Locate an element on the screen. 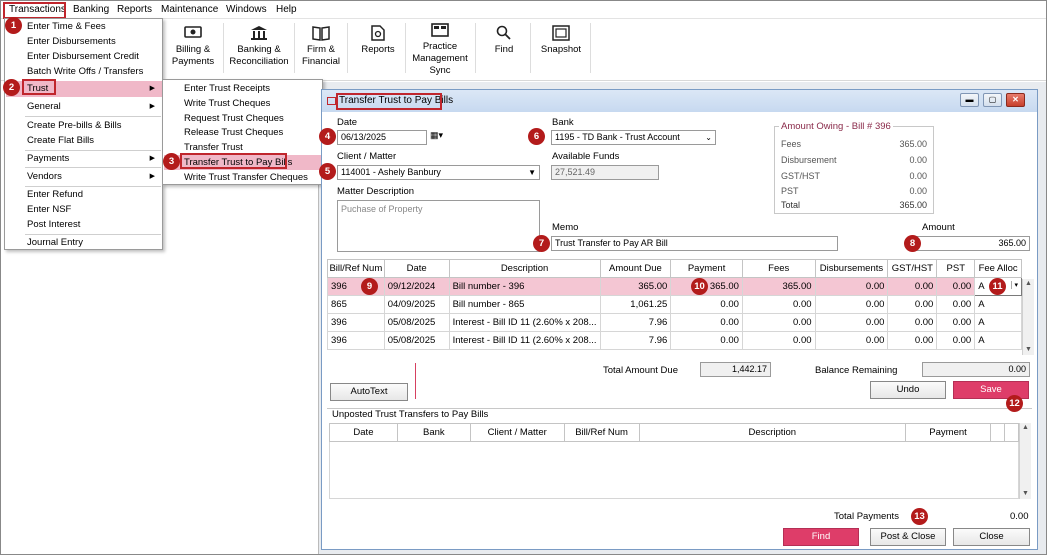 The height and width of the screenshot is (555, 1047). menu-item-vendors: Vendors ▶ is located at coordinates (84, 176).